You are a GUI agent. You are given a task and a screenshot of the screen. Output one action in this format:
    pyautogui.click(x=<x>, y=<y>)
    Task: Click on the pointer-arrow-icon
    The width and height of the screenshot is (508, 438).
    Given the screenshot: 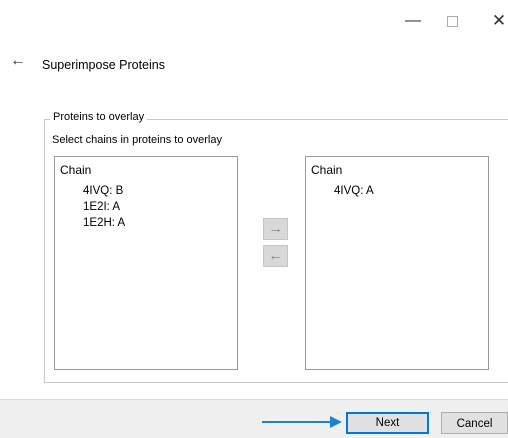 What is the action you would take?
    pyautogui.click(x=336, y=422)
    